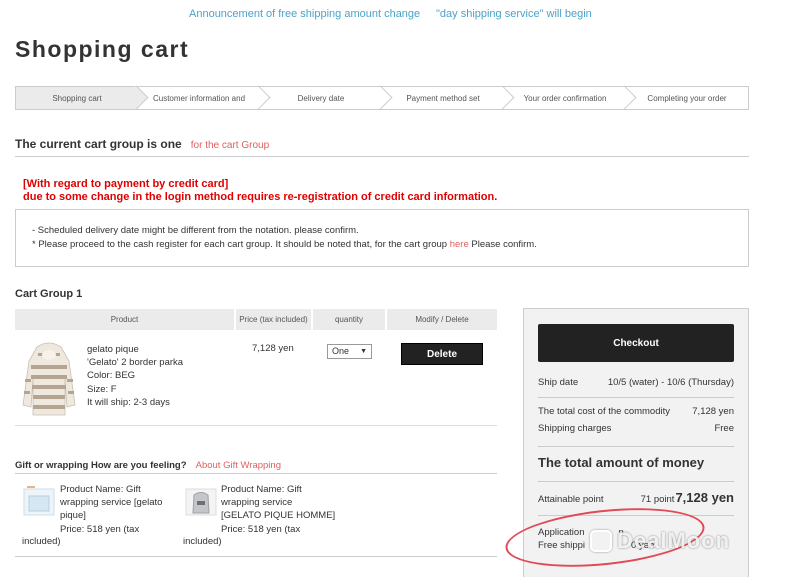  I want to click on ship-date-row: Ship date 10/5 (water) - 10/6 (Thursday), so click(636, 382).